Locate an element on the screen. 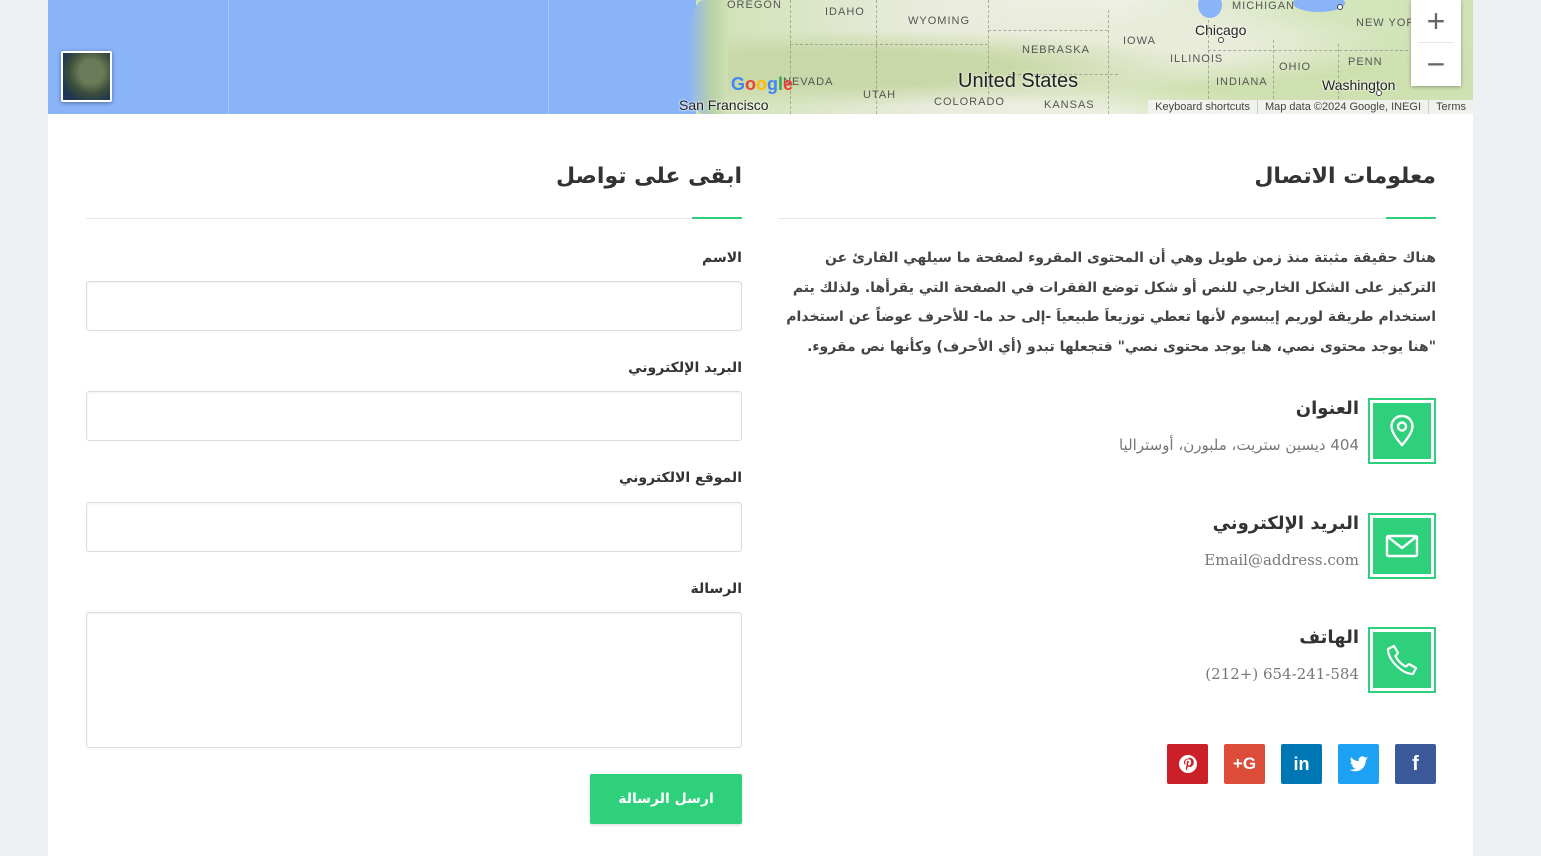  send-message-button: ارسل الرسالة is located at coordinates (666, 799).